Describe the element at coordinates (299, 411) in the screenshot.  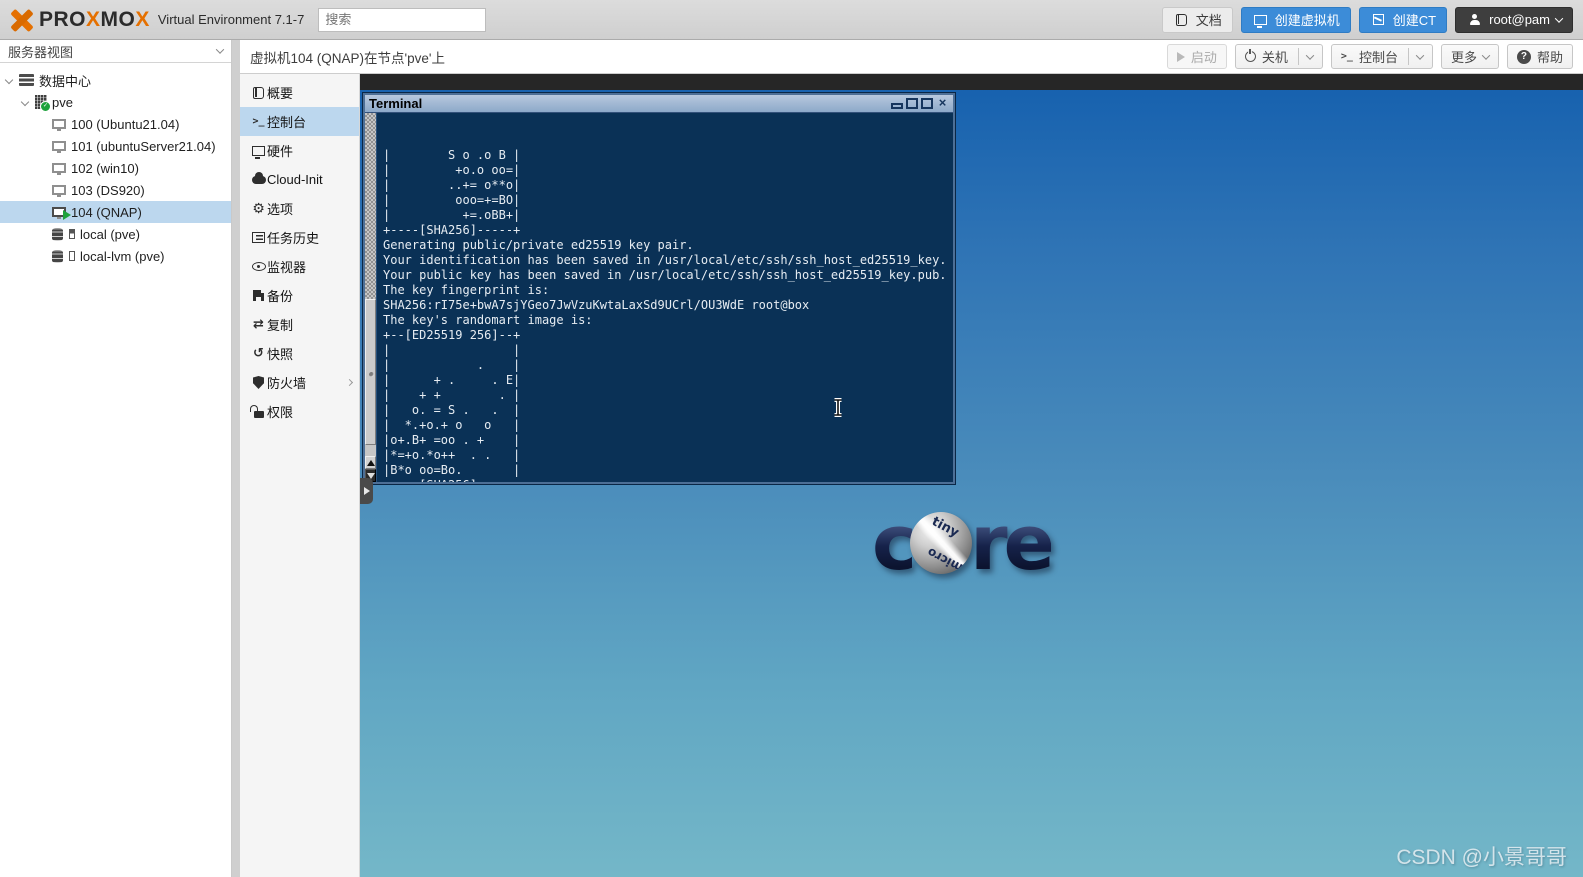
I see `menu-item-permissions: 权限` at that location.